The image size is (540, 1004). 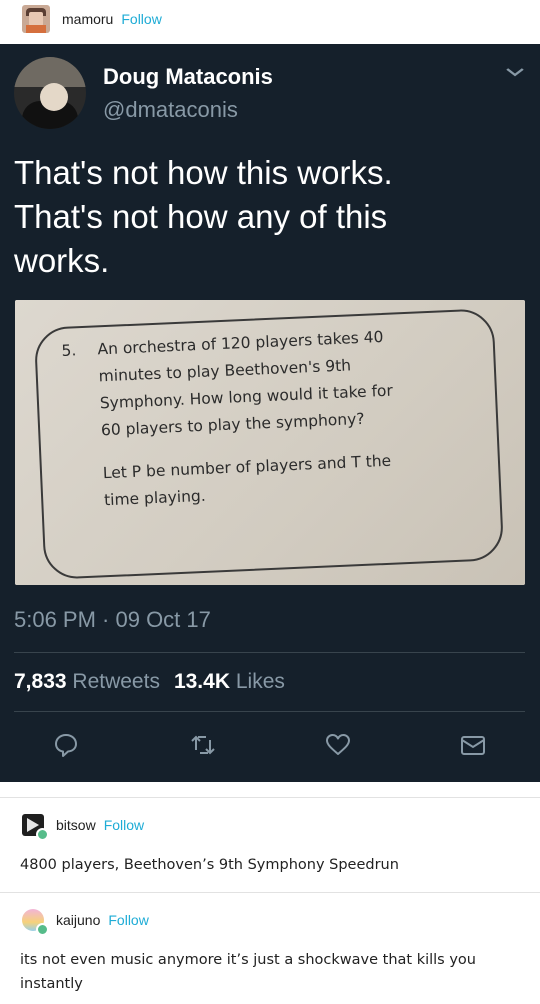 I want to click on reblog-header: bitsow Follow, so click(x=83, y=826).